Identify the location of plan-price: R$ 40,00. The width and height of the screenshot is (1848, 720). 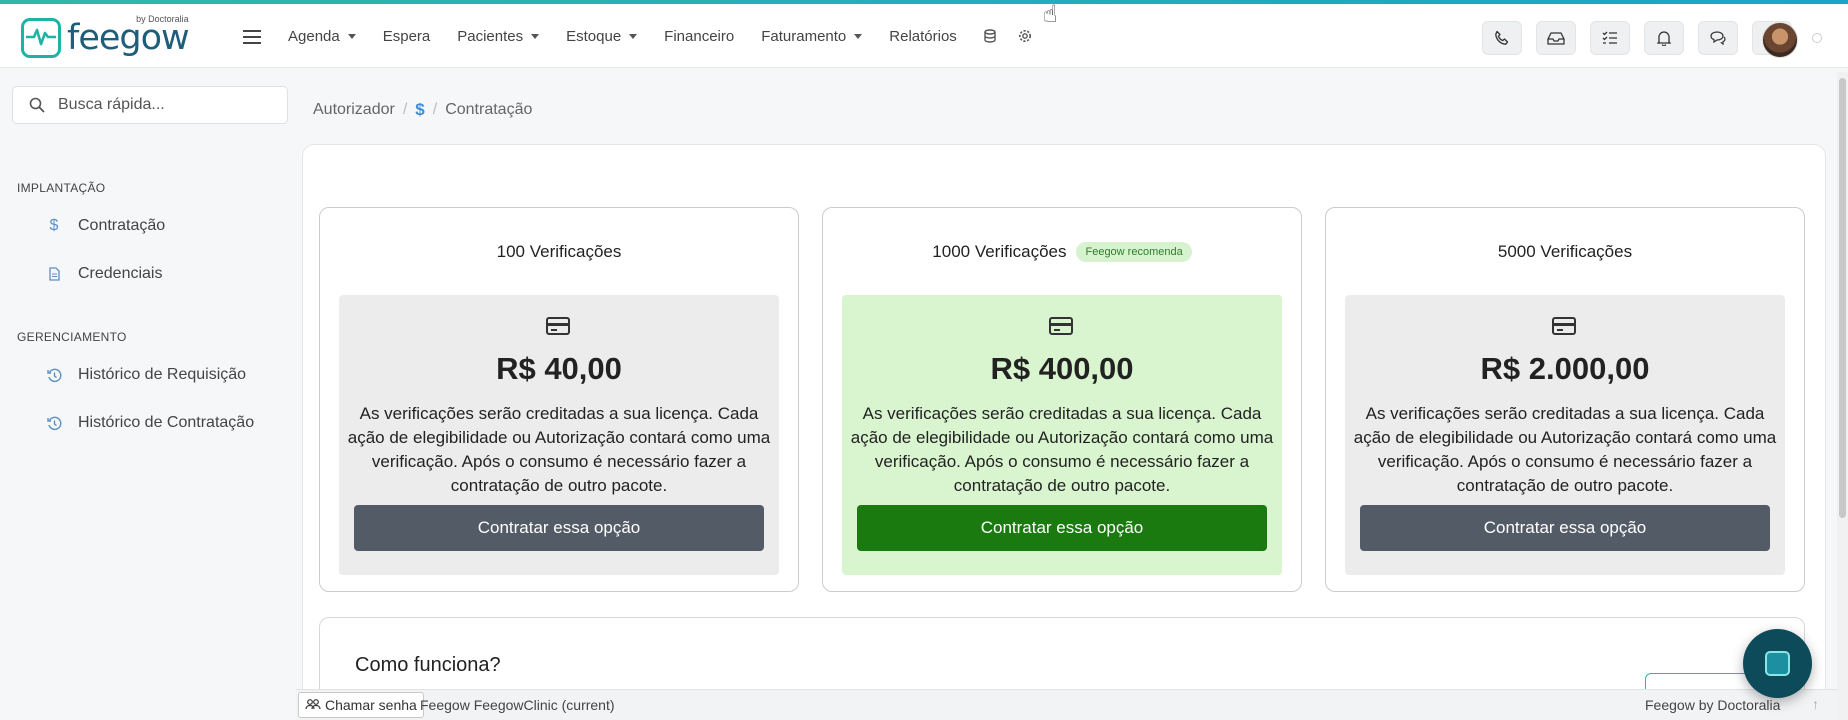
(559, 368).